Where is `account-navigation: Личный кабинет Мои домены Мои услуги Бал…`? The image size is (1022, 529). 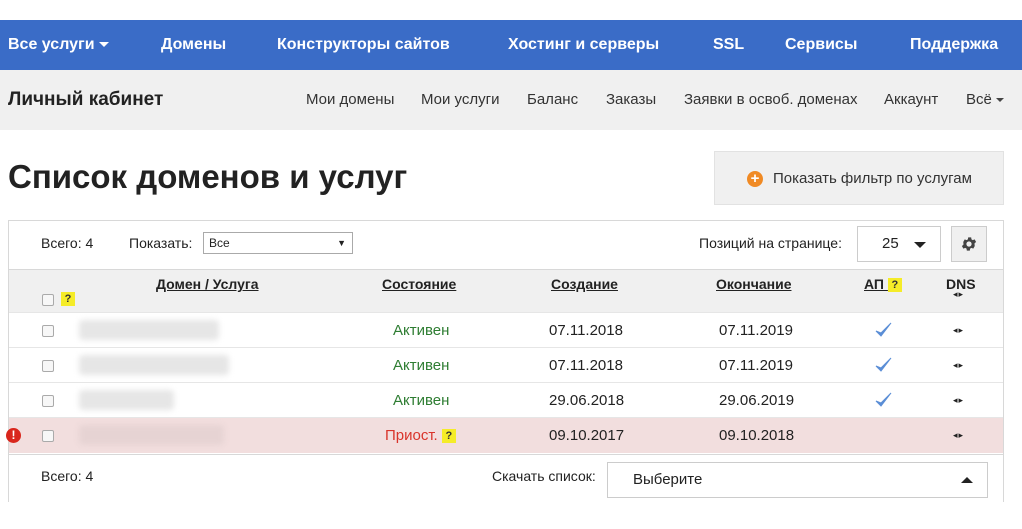 account-navigation: Личный кабинет Мои домены Мои услуги Бал… is located at coordinates (511, 100).